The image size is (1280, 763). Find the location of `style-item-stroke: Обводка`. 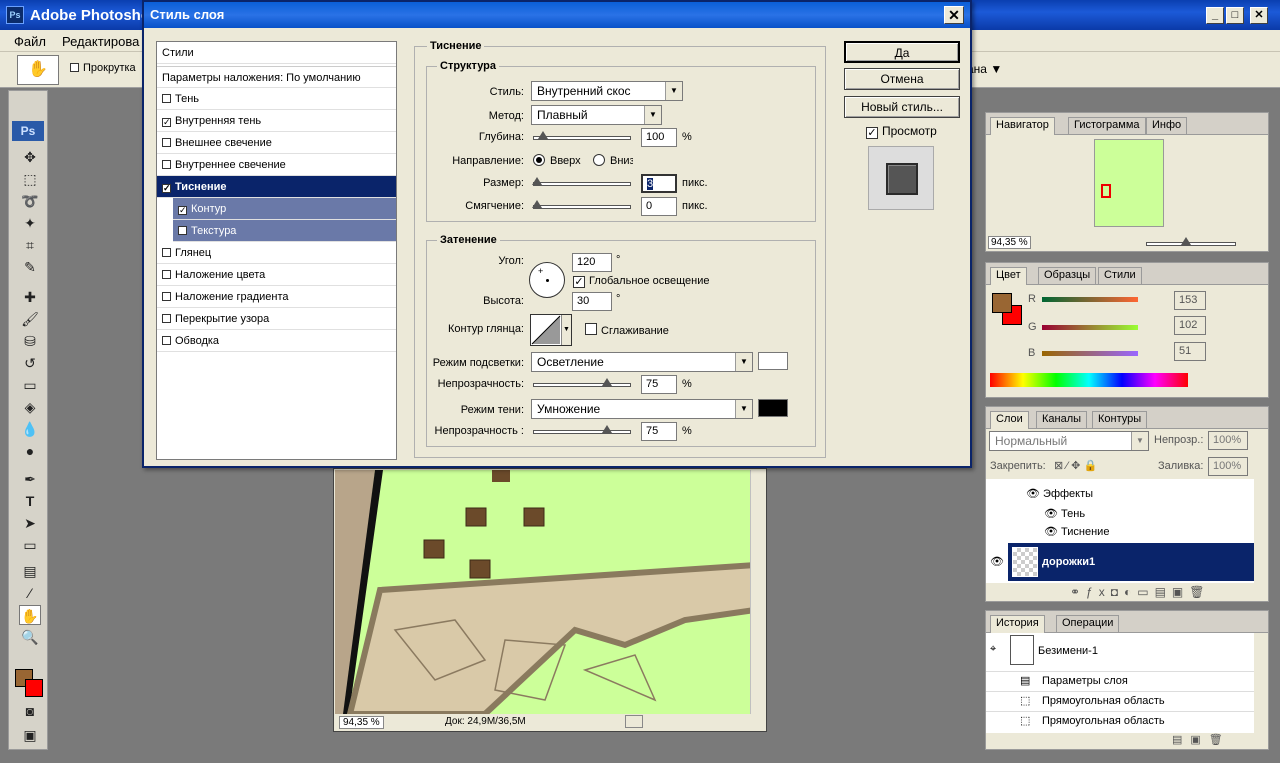

style-item-stroke: Обводка is located at coordinates (276, 341).